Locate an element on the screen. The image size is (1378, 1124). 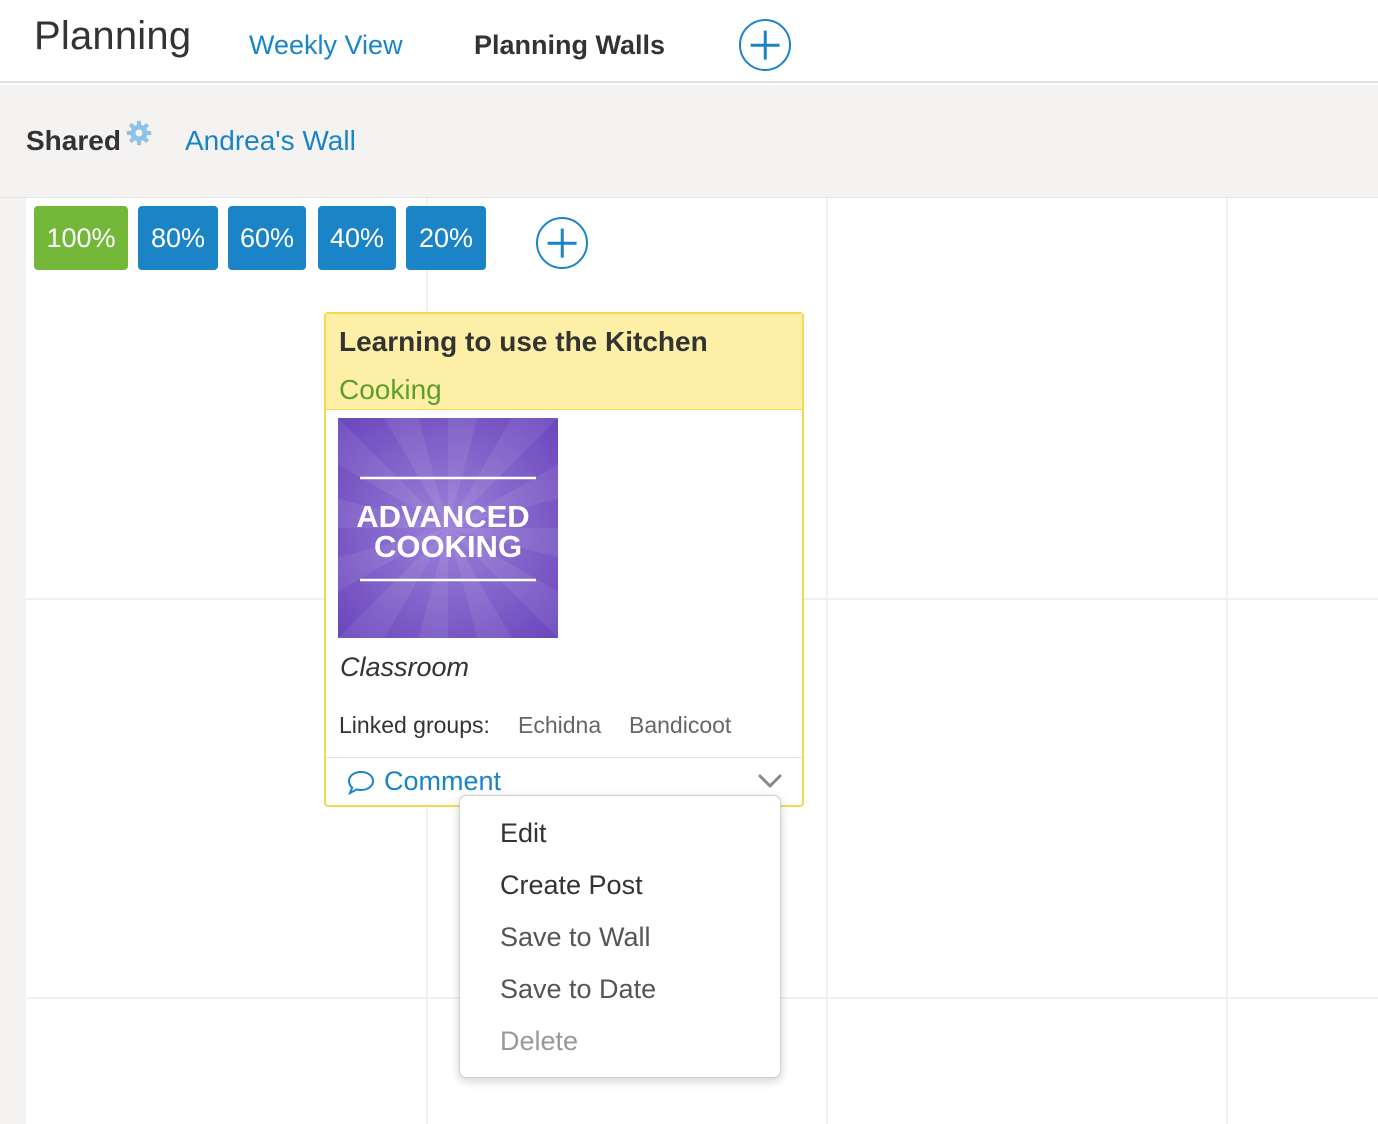
speech-bubble-icon is located at coordinates (361, 782).